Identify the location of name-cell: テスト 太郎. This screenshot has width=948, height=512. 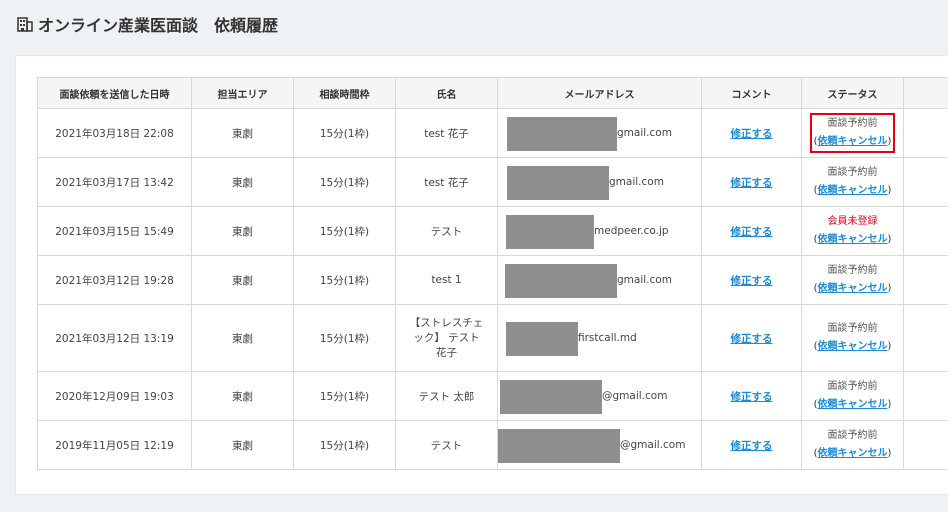
(446, 396).